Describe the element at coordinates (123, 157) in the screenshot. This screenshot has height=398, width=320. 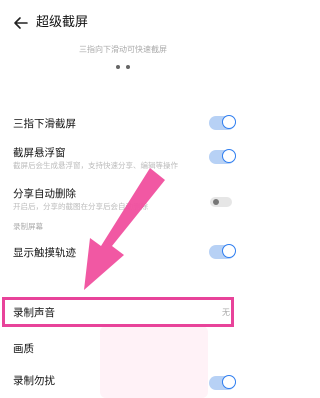
I see `setting-floating-window: 截屏悬浮窗 截屏后会生成悬浮窗，支持快速分享、编辑等操作` at that location.